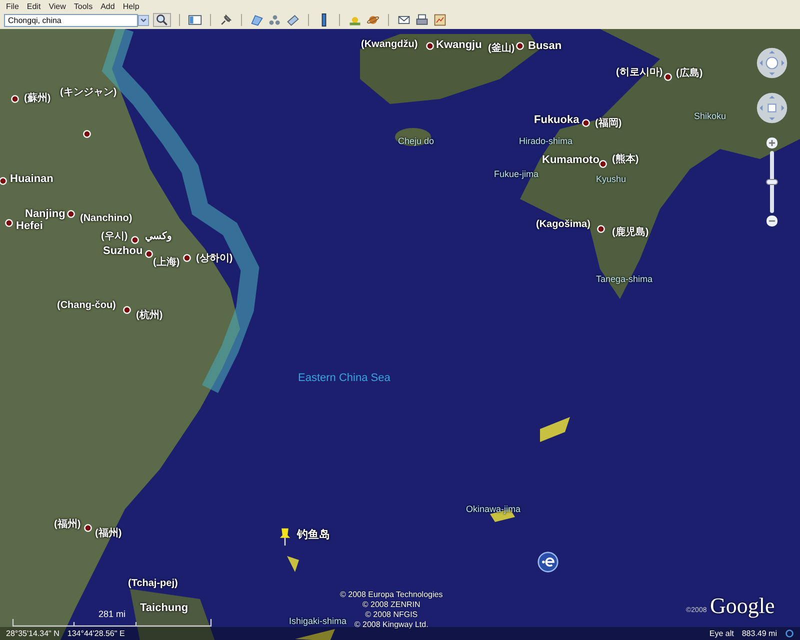  Describe the element at coordinates (86, 306) in the screenshot. I see `map-label: (Chang-čou)` at that location.